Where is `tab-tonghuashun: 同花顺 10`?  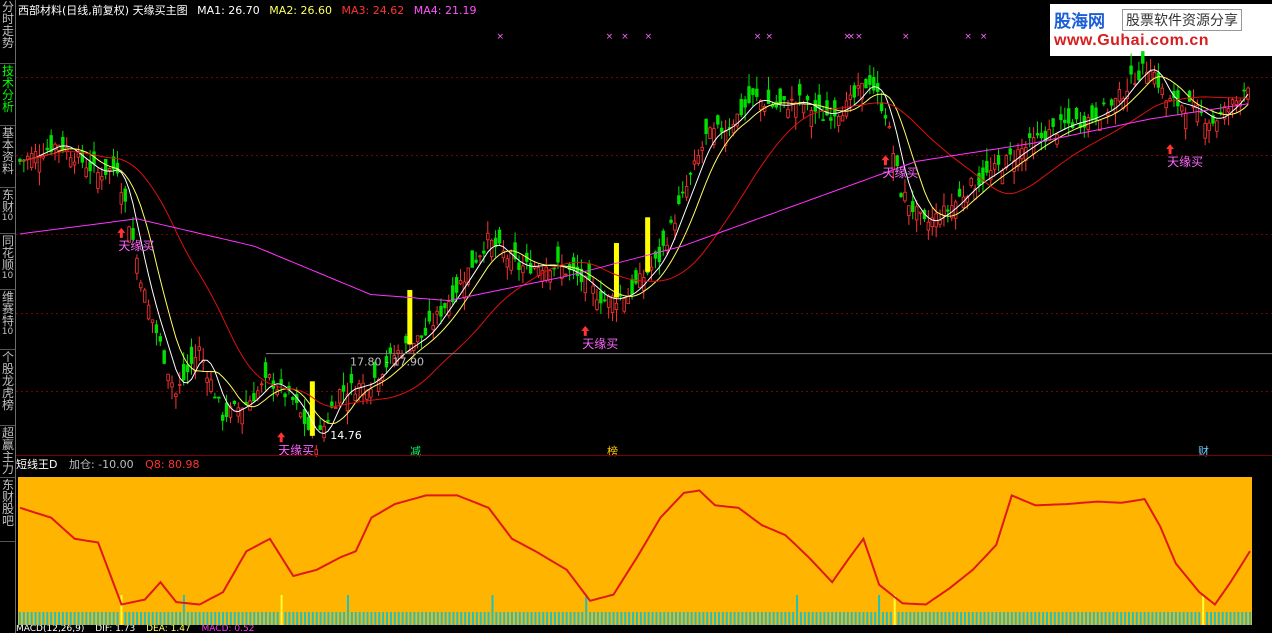 tab-tonghuashun: 同花顺 10 is located at coordinates (7, 262).